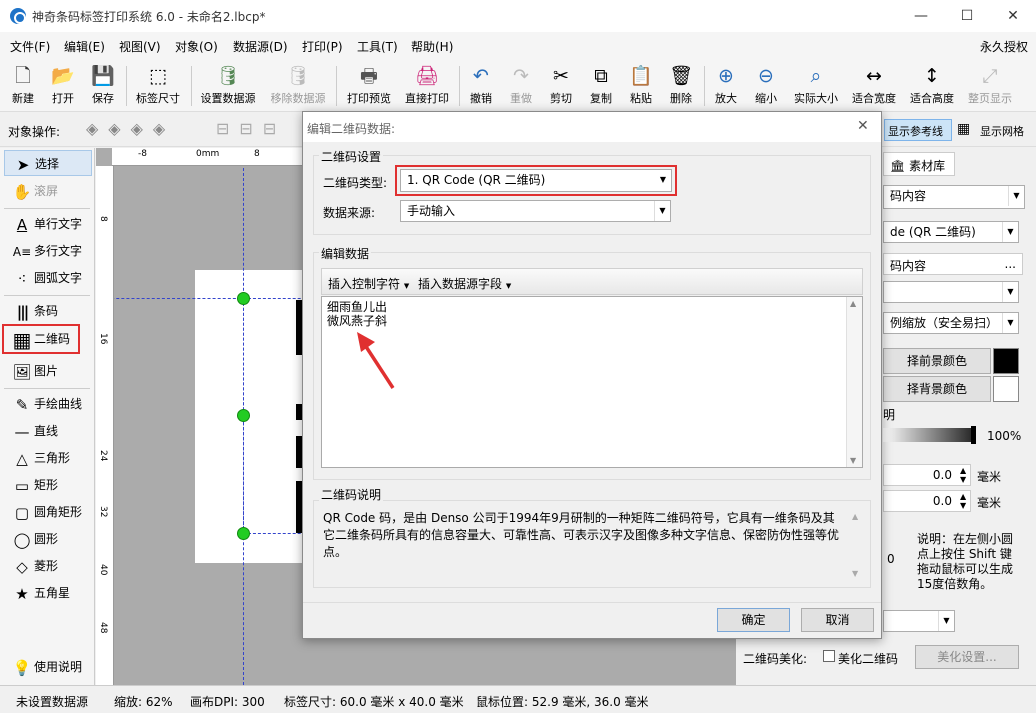 This screenshot has width=1036, height=713. I want to click on tool-single-text: A 单行文字, so click(48, 224).